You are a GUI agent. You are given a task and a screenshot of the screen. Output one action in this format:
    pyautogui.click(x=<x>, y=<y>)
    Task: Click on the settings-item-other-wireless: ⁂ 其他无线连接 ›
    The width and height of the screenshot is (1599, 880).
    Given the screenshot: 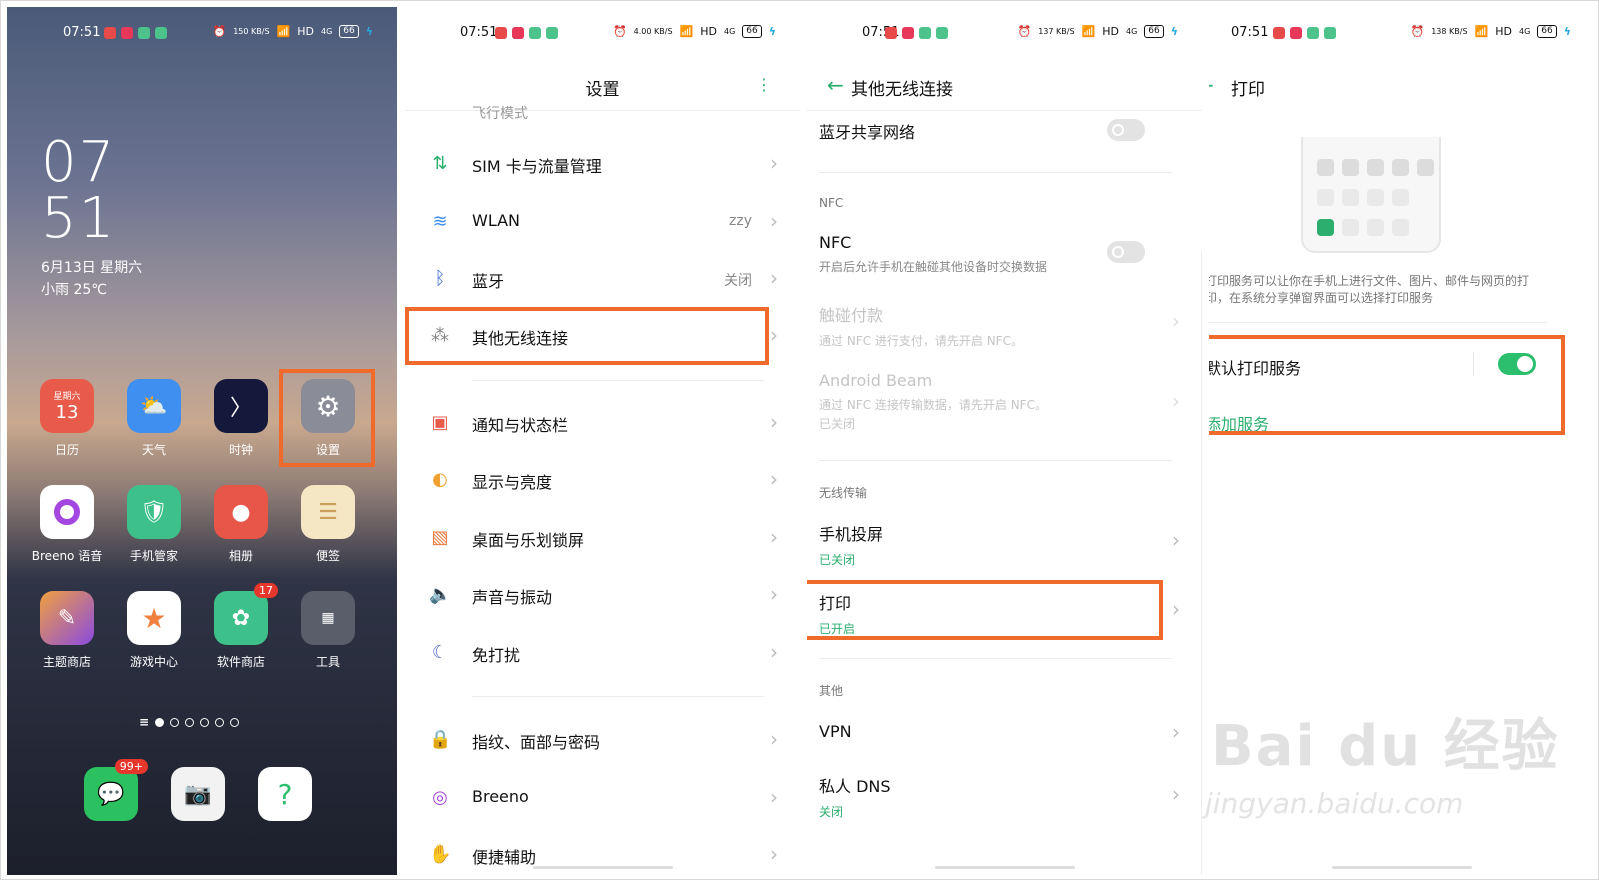 What is the action you would take?
    pyautogui.click(x=602, y=337)
    